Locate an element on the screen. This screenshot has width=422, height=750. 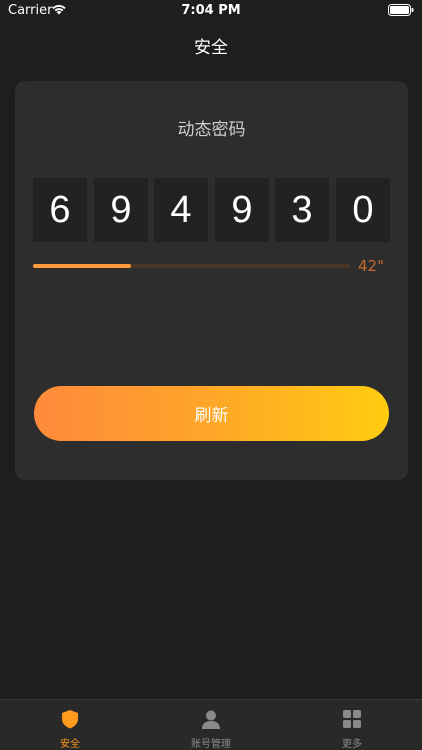
status-time: 7:04 PM is located at coordinates (211, 10).